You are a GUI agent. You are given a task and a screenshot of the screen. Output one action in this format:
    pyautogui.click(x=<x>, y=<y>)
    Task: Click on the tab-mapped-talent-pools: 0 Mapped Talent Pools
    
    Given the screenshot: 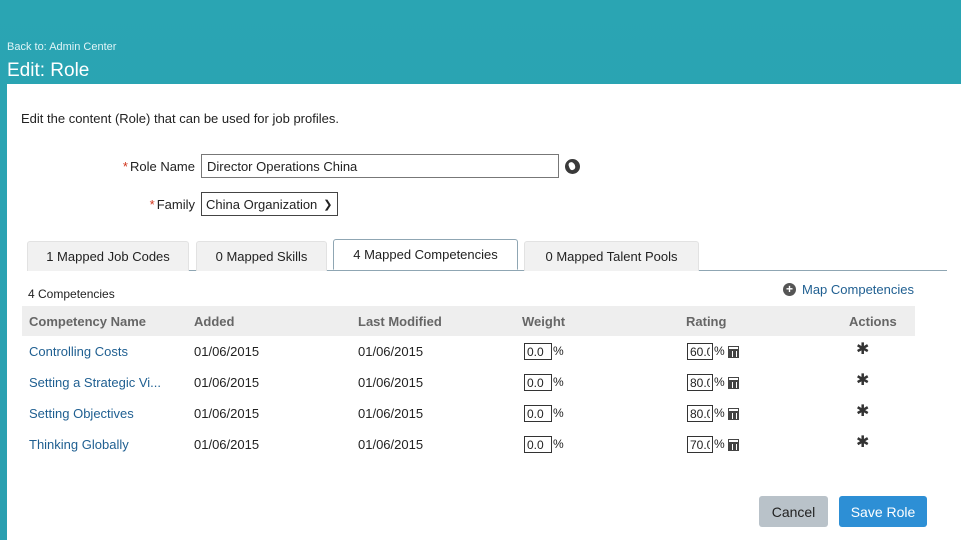 What is the action you would take?
    pyautogui.click(x=611, y=256)
    